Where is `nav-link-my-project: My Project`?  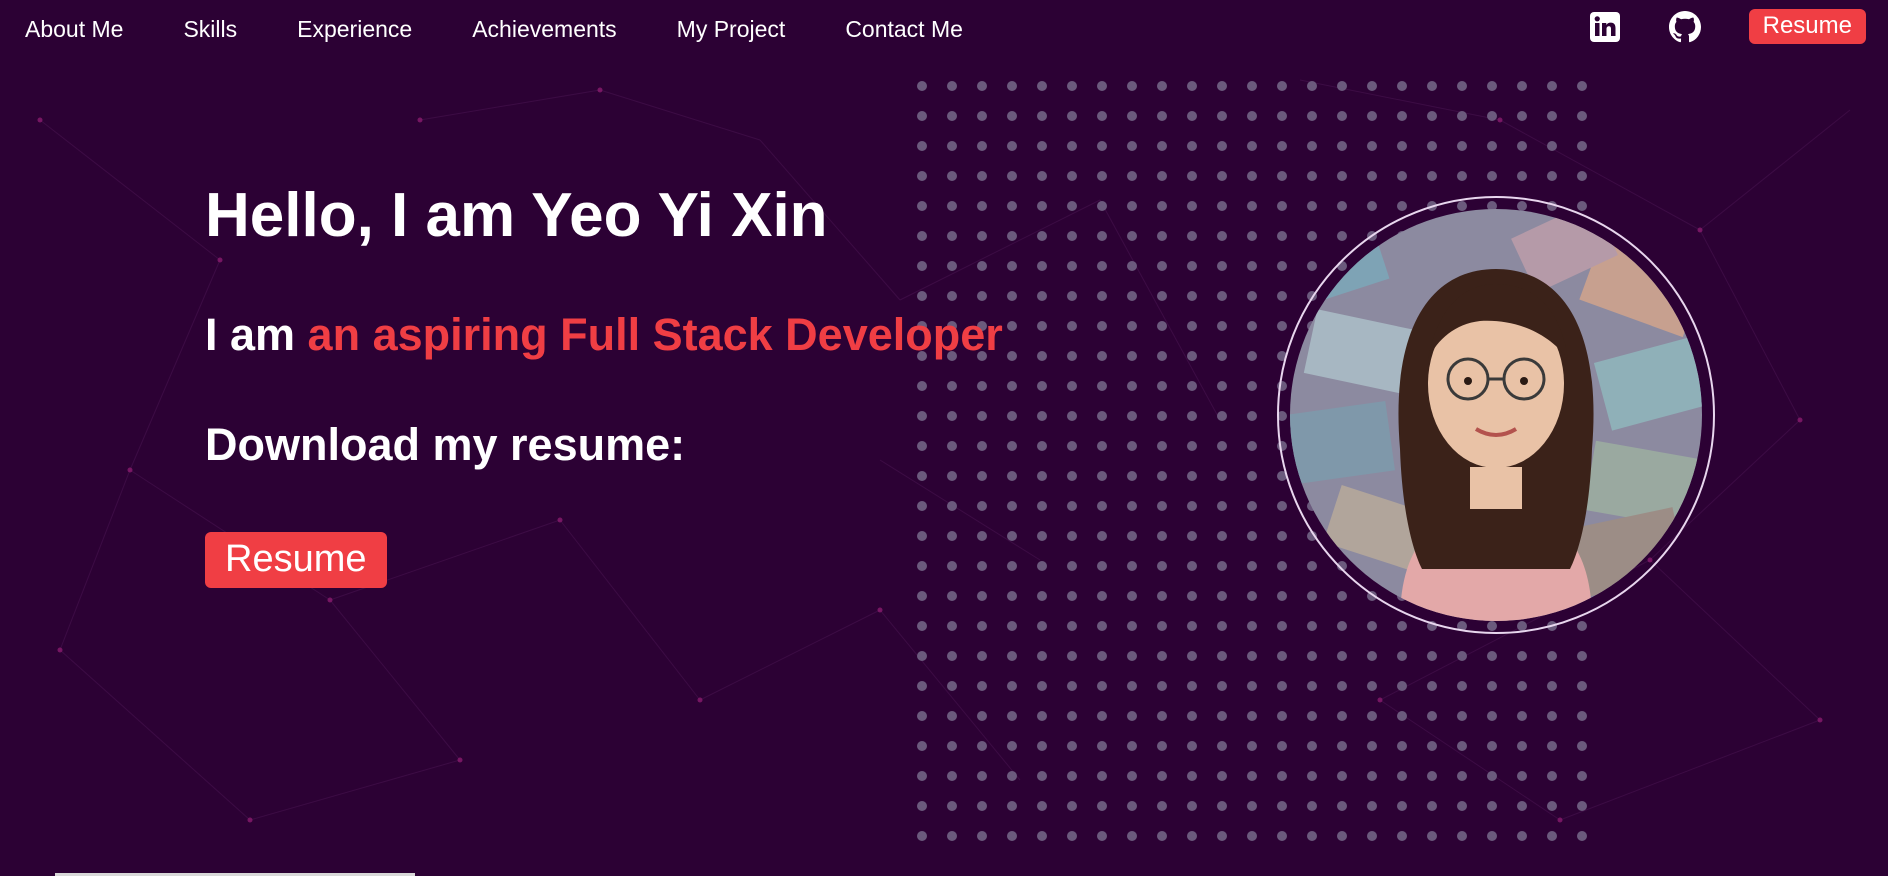 nav-link-my-project: My Project is located at coordinates (731, 29).